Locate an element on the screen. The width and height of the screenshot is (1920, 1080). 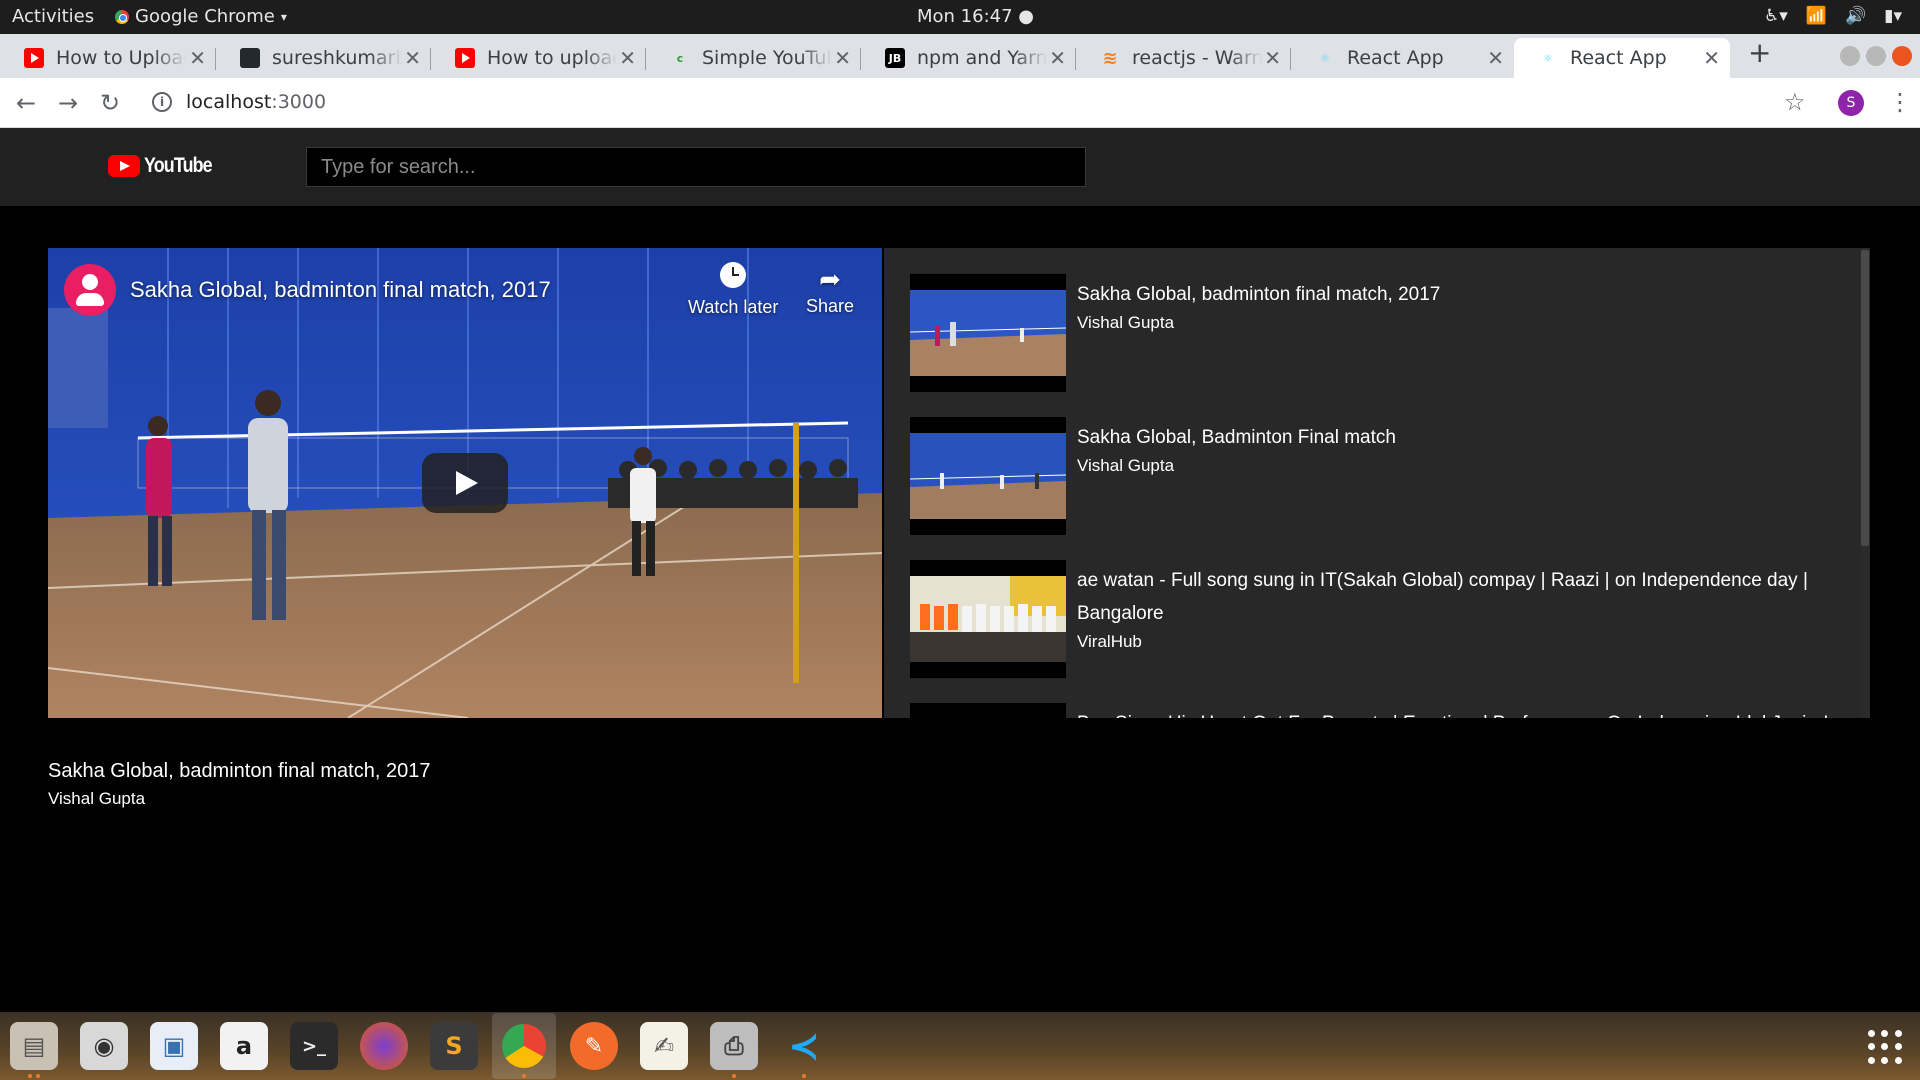
tab-6: ⚛ React App ✕ is located at coordinates (1402, 58).